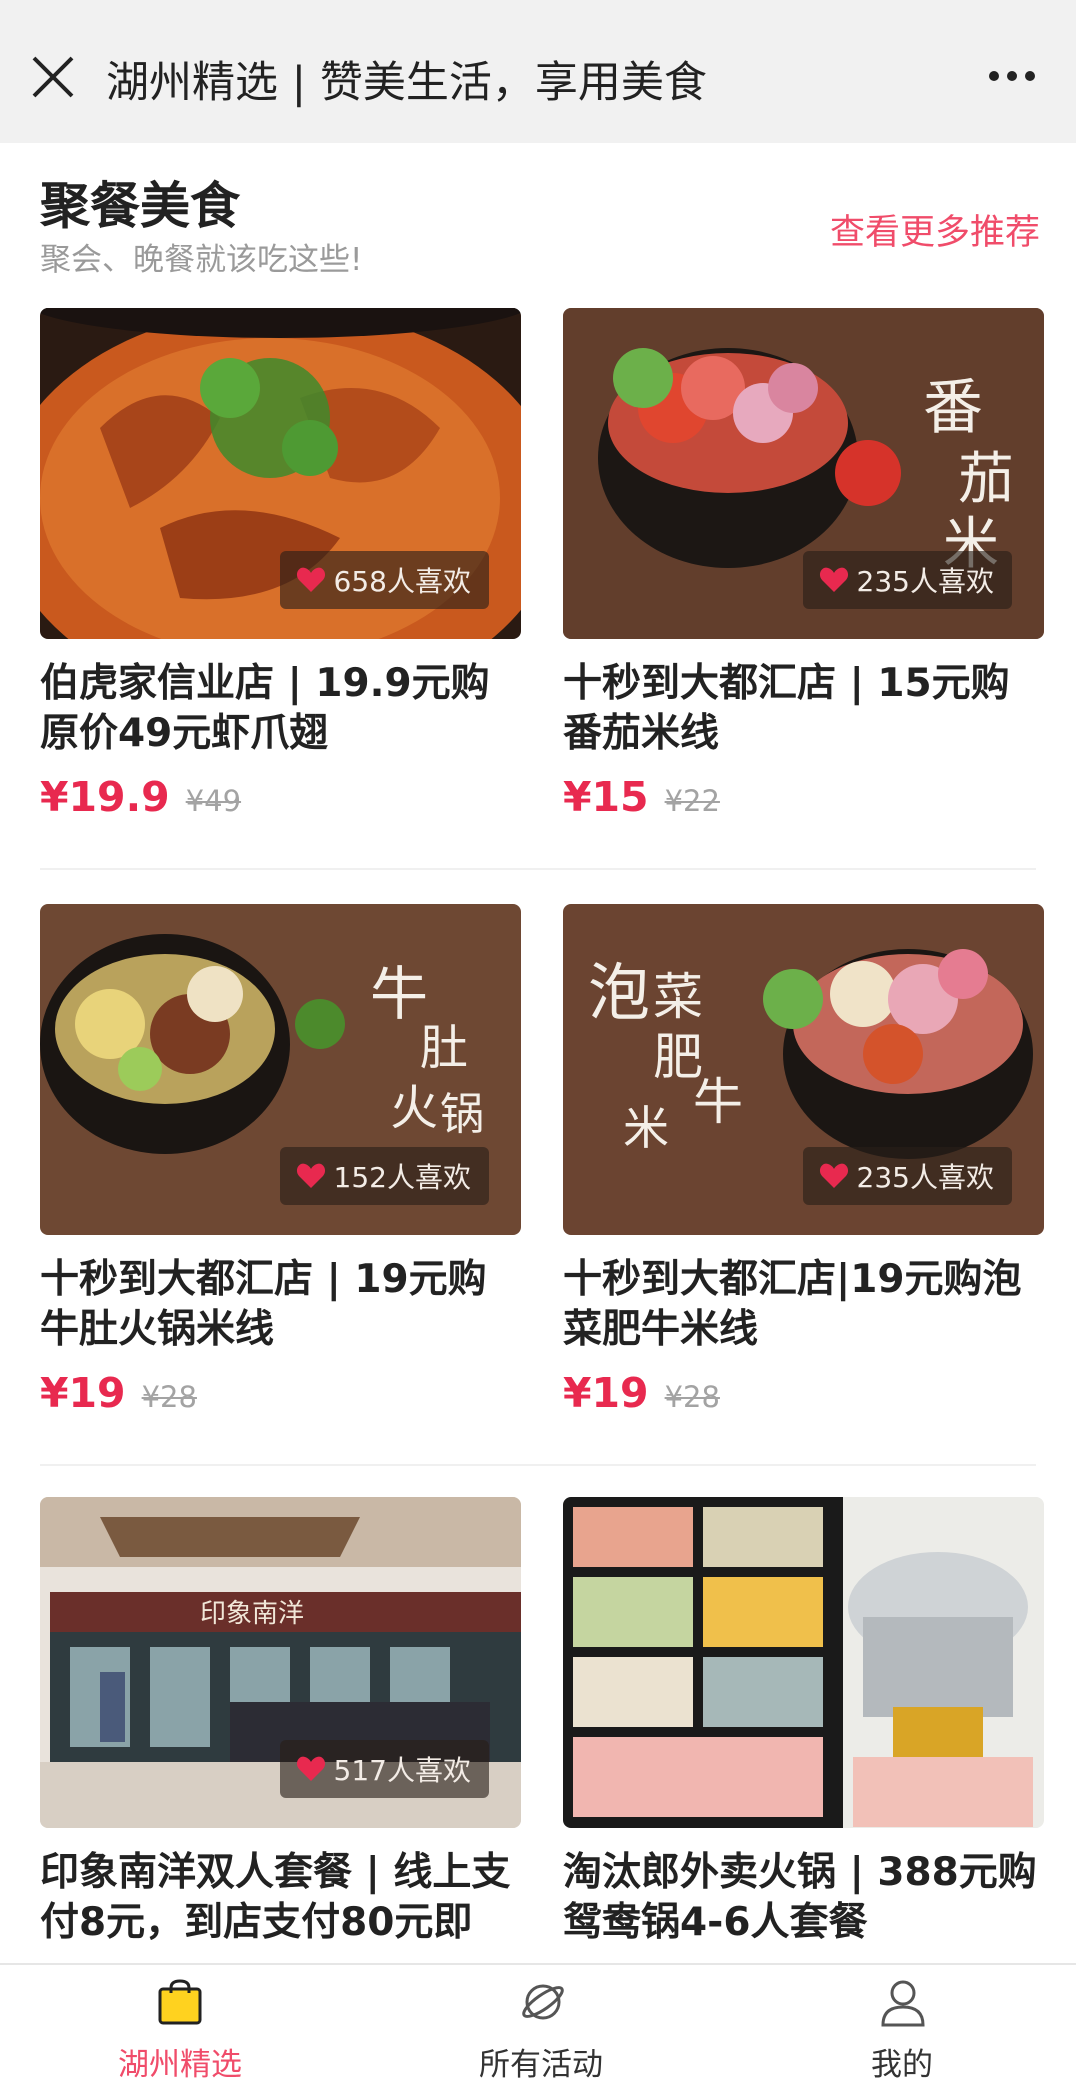 This screenshot has height=2089, width=1076. What do you see at coordinates (140, 206) in the screenshot?
I see `section-title: 聚餐美食` at bounding box center [140, 206].